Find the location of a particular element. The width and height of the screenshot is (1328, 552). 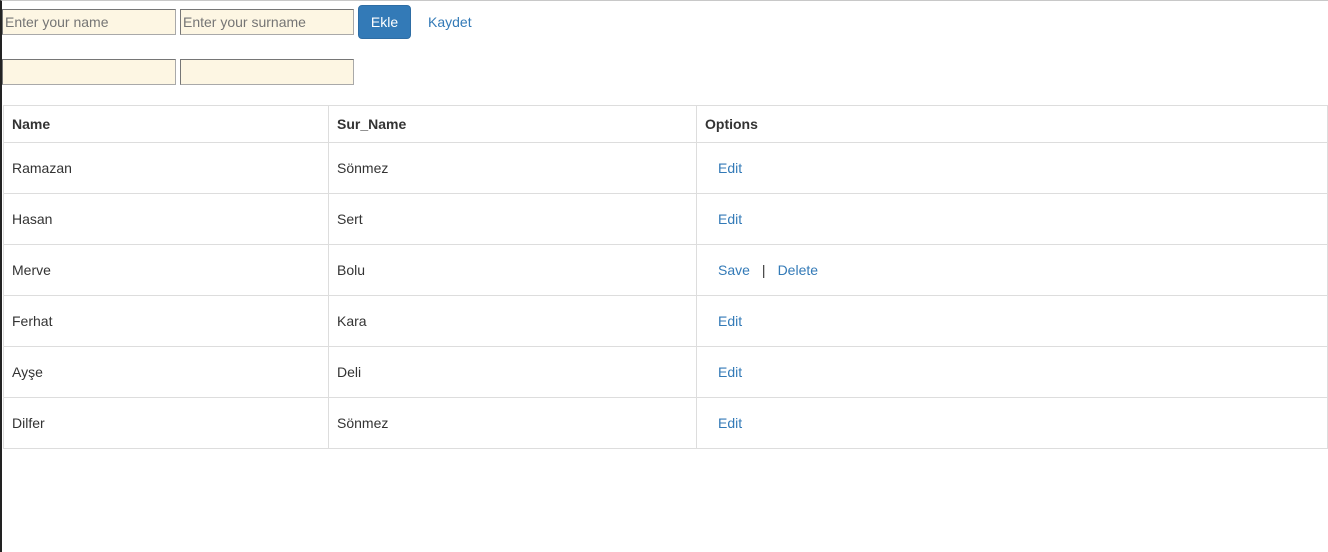

table-row: Merve Bolu Save | Delete is located at coordinates (665, 270).